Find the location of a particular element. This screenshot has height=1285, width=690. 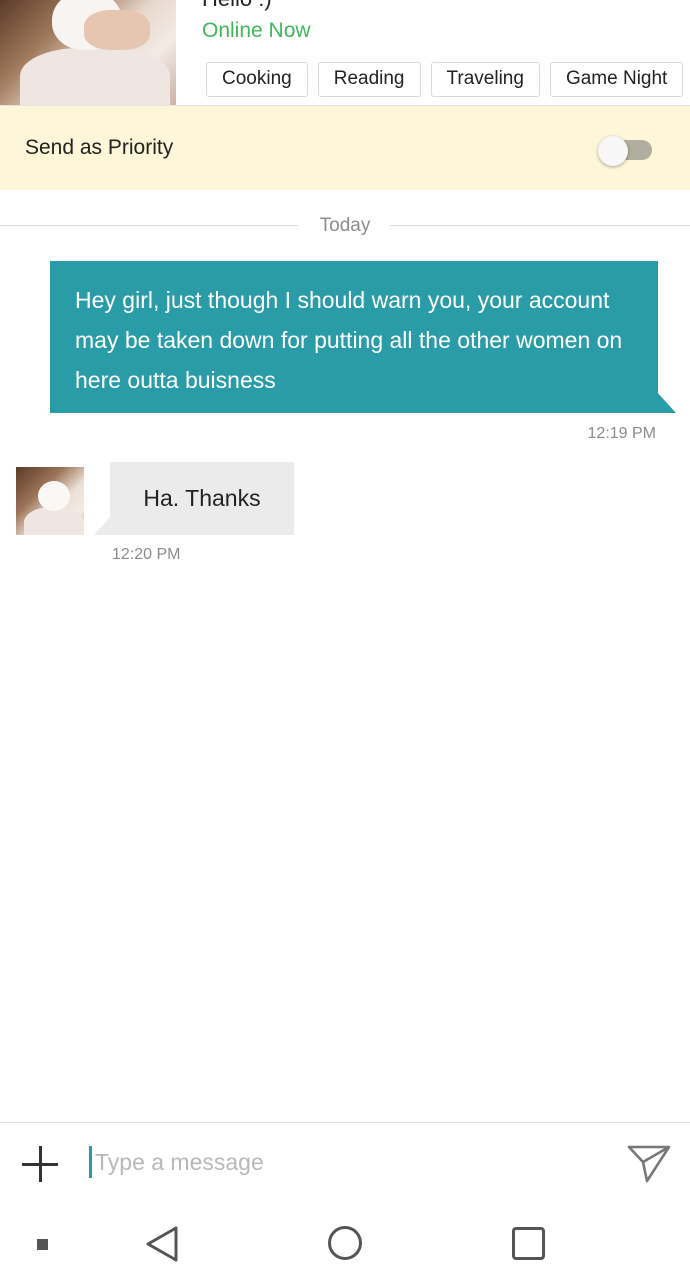

interest-tag: Reading is located at coordinates (369, 79).